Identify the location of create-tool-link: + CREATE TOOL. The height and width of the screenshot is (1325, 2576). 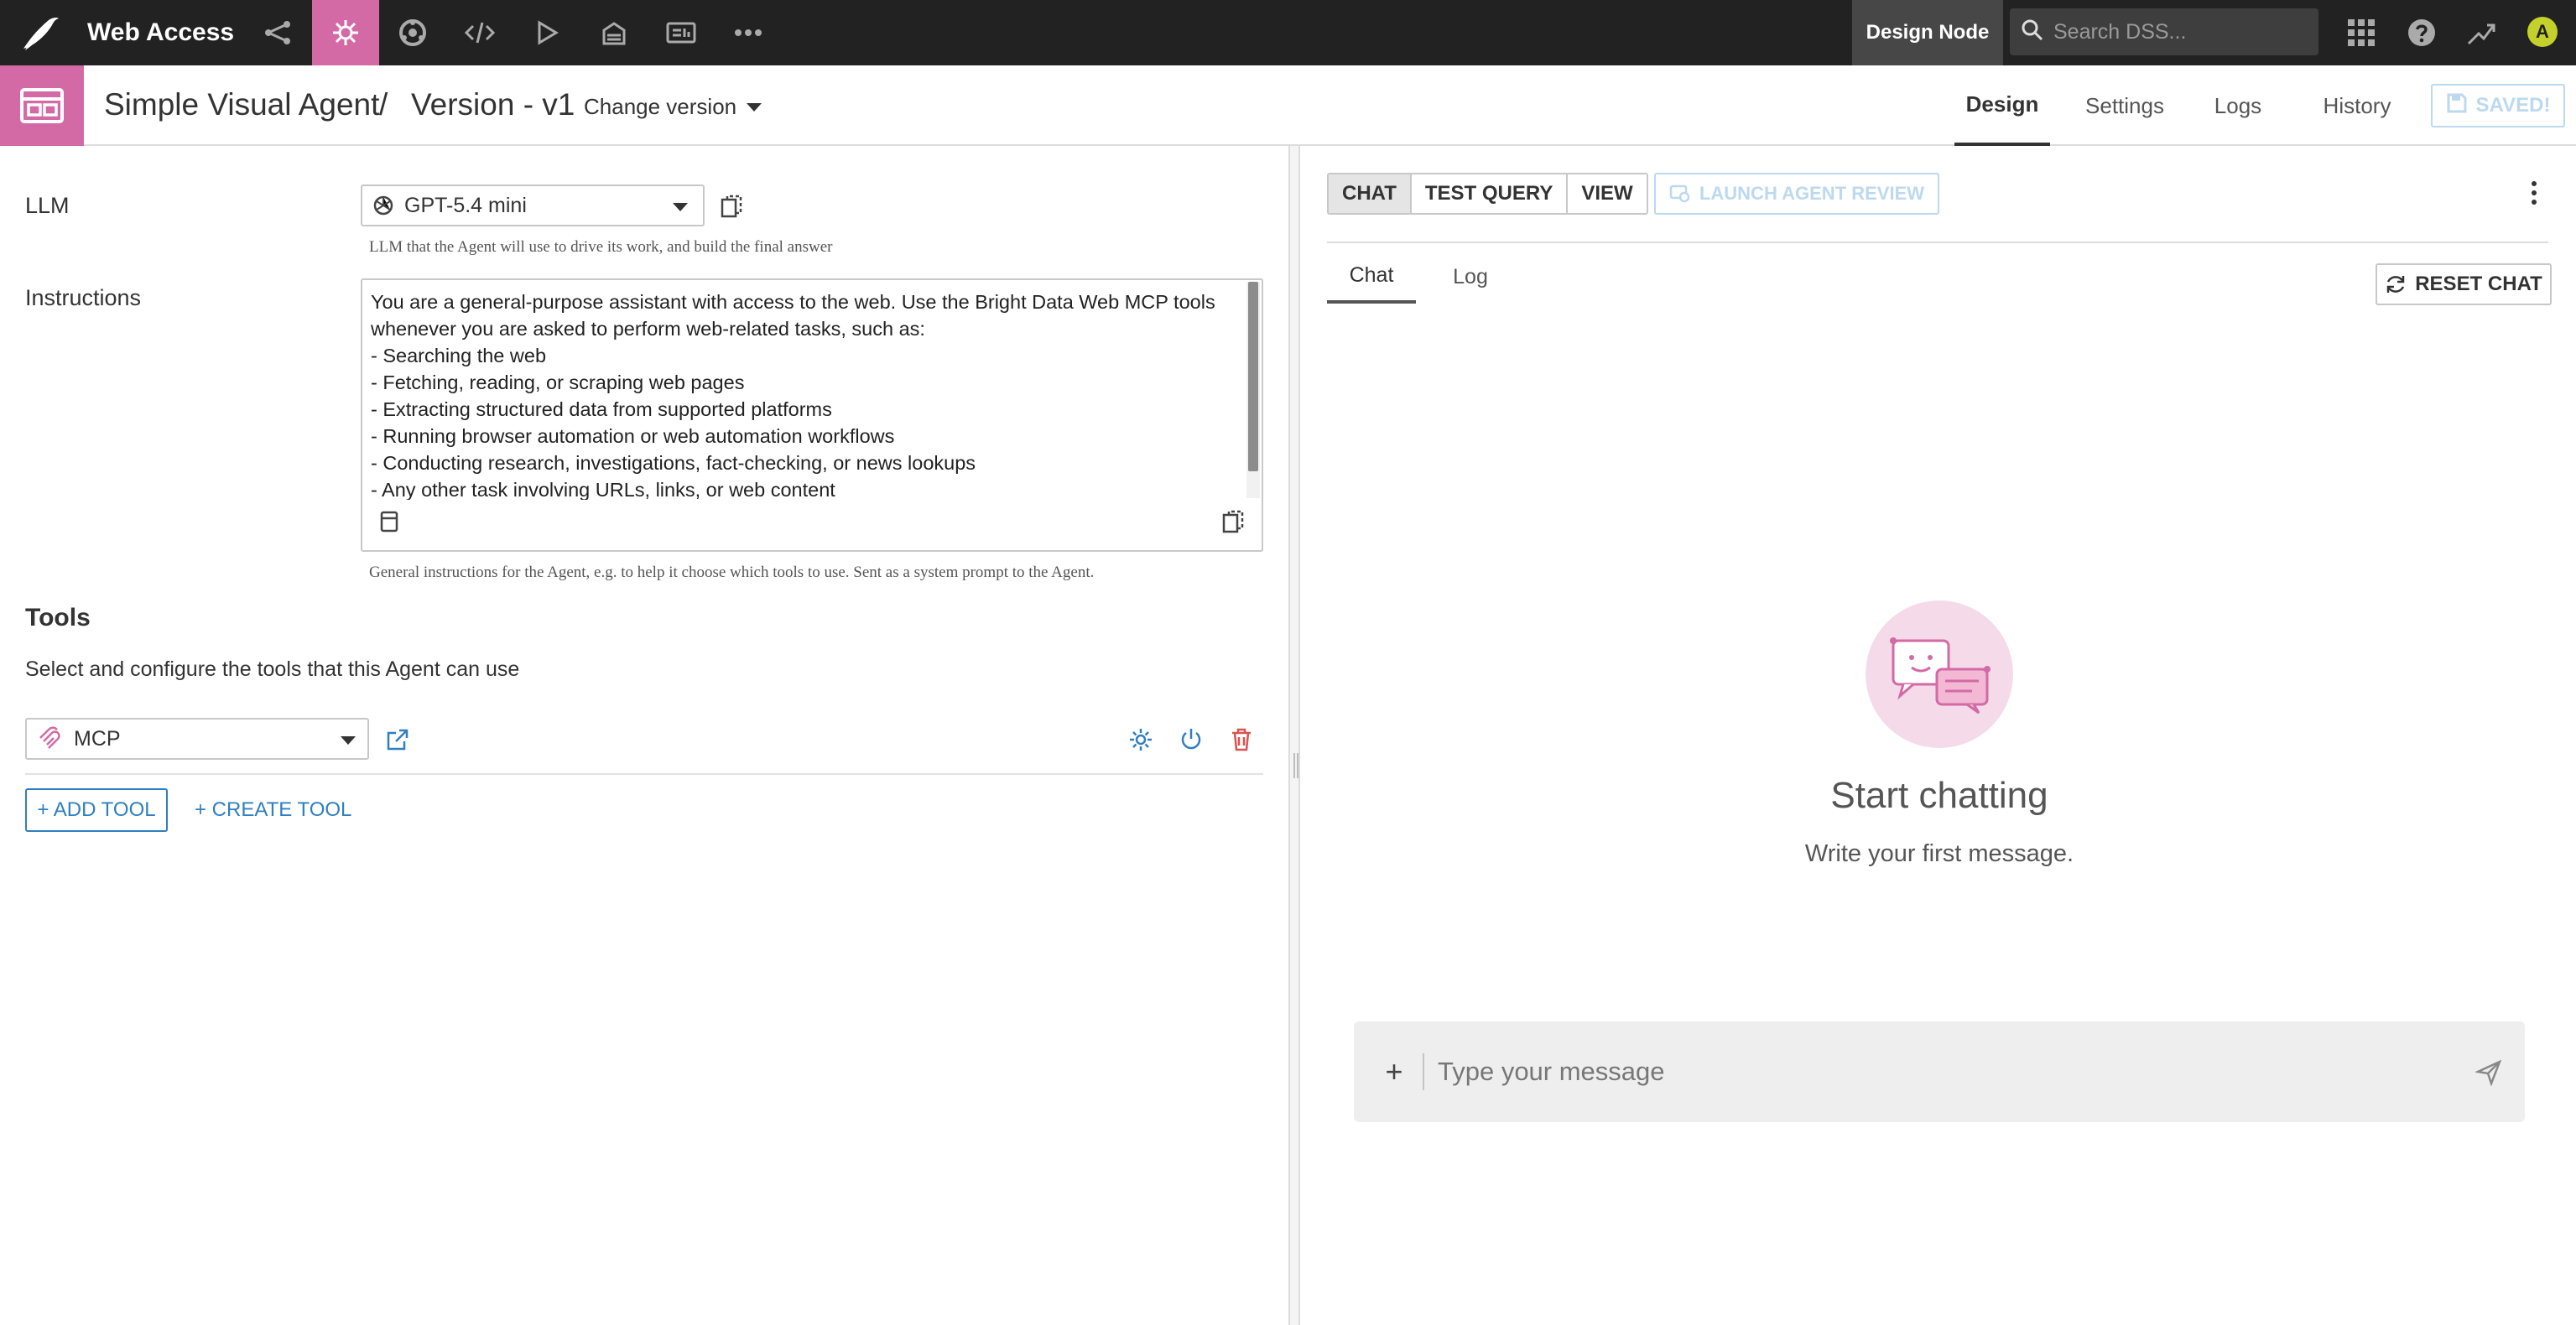
(273, 810).